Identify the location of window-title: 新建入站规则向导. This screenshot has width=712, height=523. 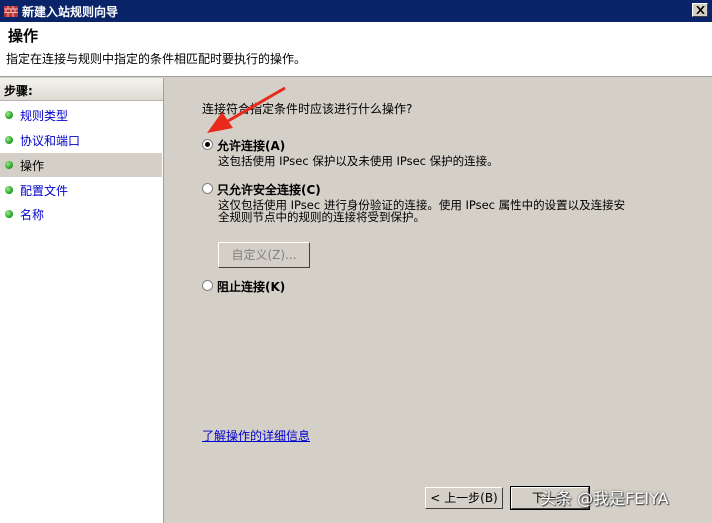
(70, 12).